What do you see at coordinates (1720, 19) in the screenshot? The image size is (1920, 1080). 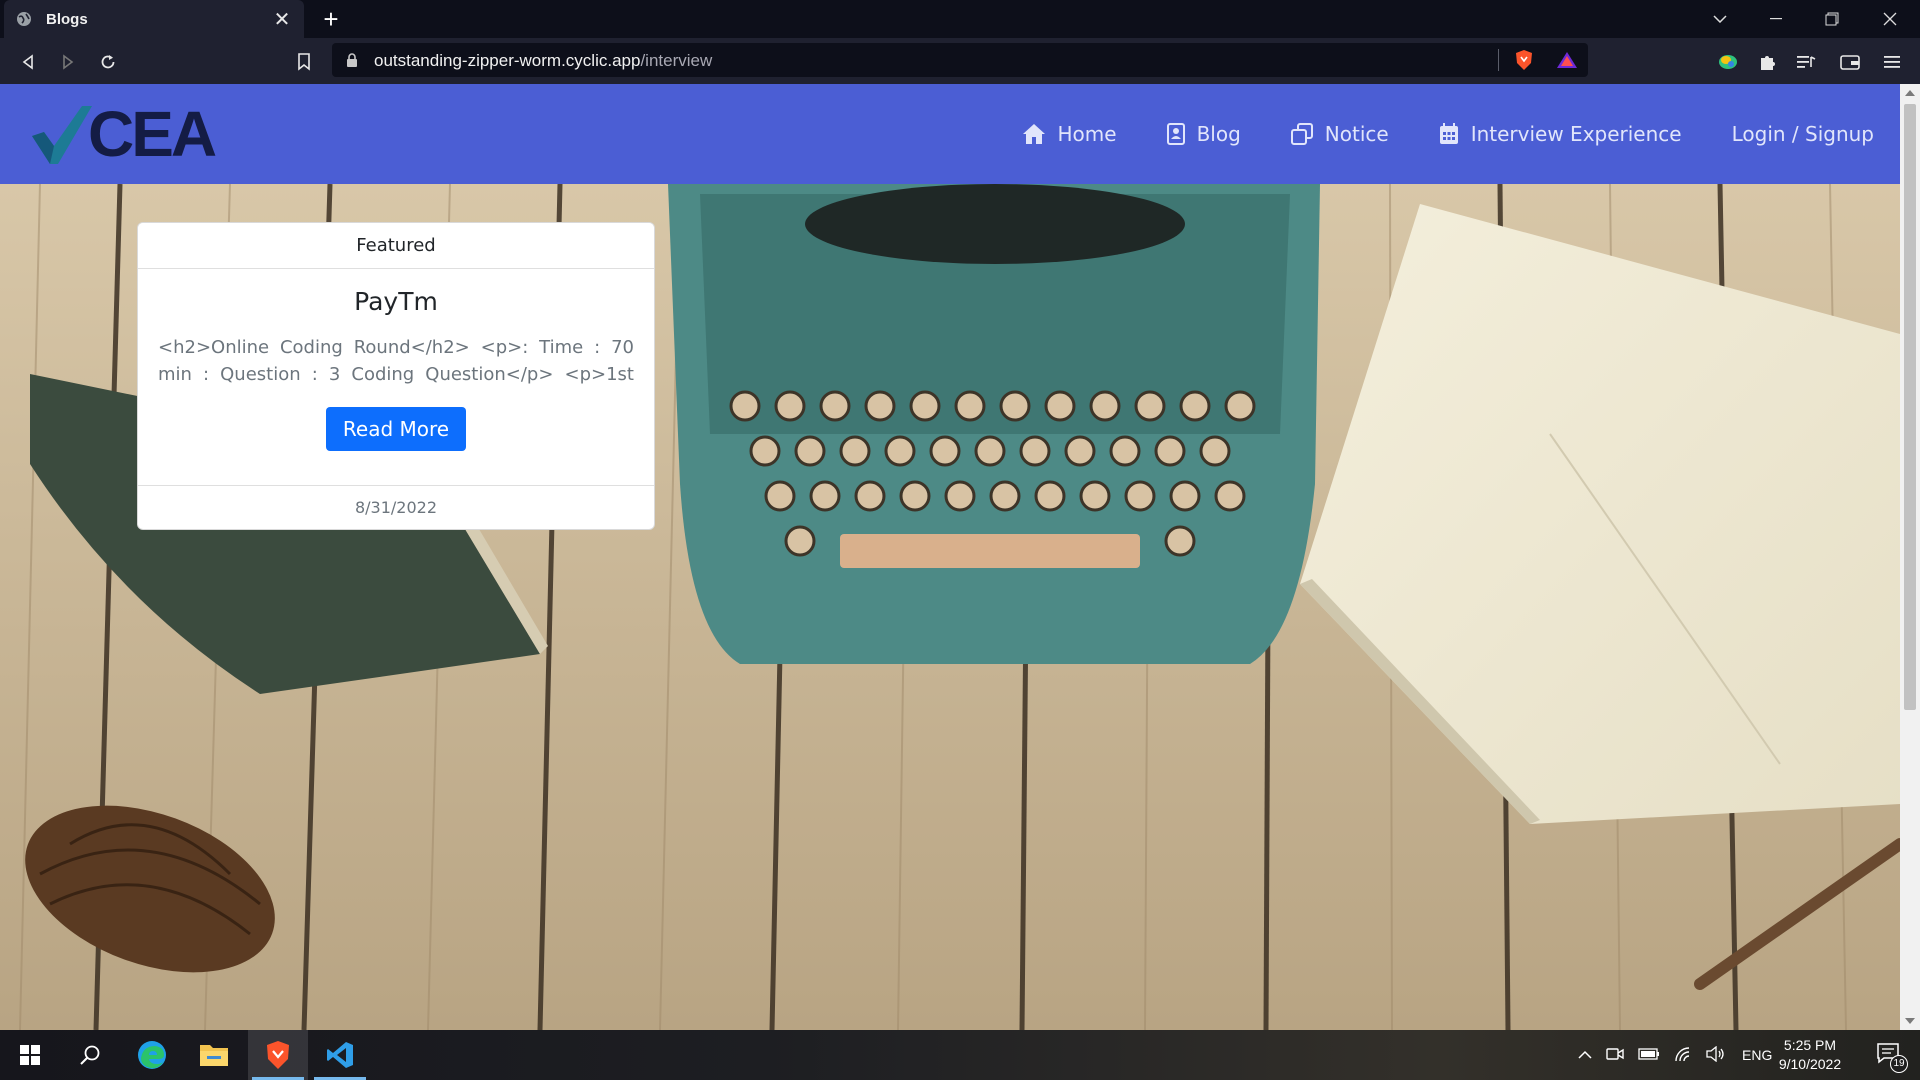 I see `tab-search-button` at bounding box center [1720, 19].